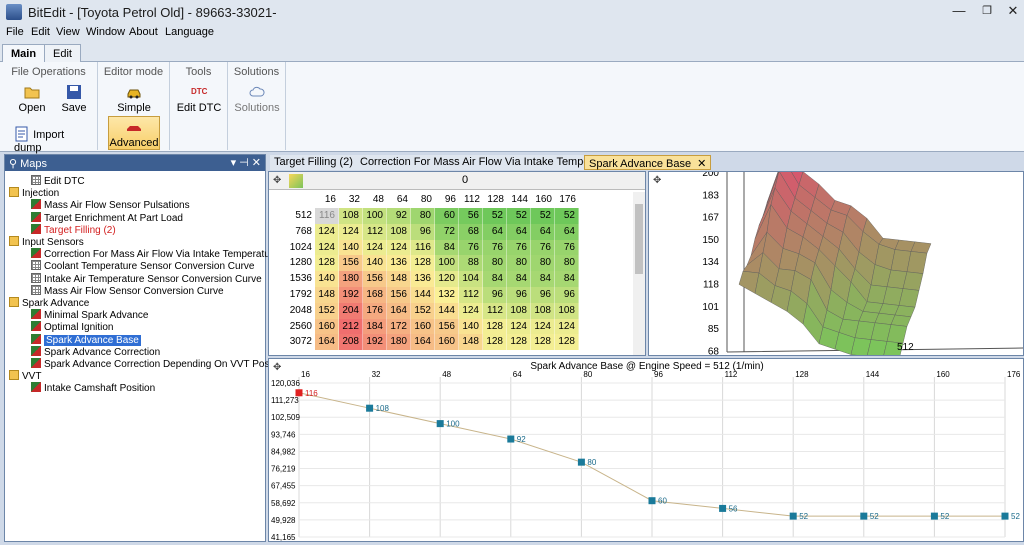 Image resolution: width=1024 pixels, height=545 pixels. What do you see at coordinates (54, 140) in the screenshot?
I see `import-dump-button: Import dump` at bounding box center [54, 140].